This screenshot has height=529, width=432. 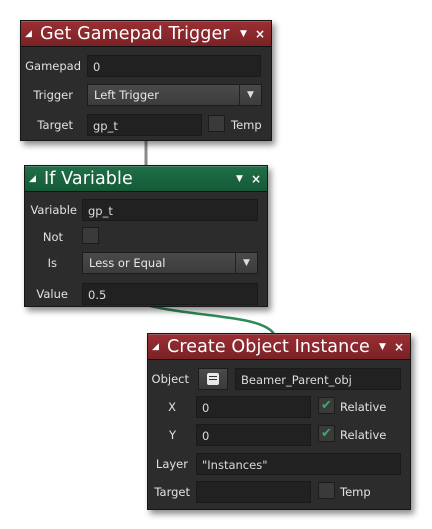 What do you see at coordinates (174, 95) in the screenshot?
I see `trigger-dropdown: Left Trigger ▼` at bounding box center [174, 95].